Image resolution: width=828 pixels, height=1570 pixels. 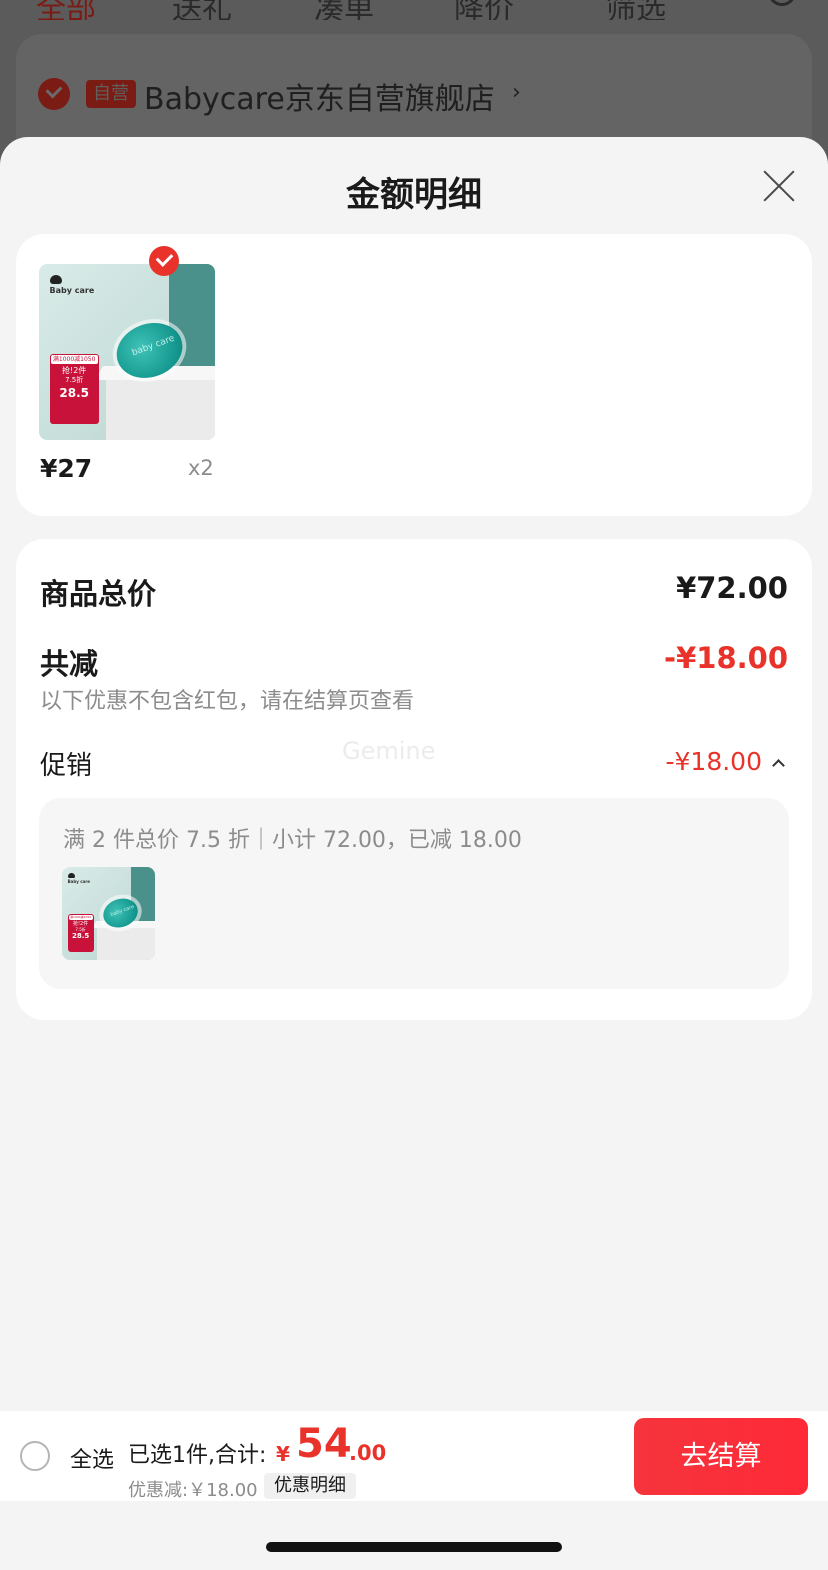 What do you see at coordinates (66, 763) in the screenshot?
I see `promo-label: 促销` at bounding box center [66, 763].